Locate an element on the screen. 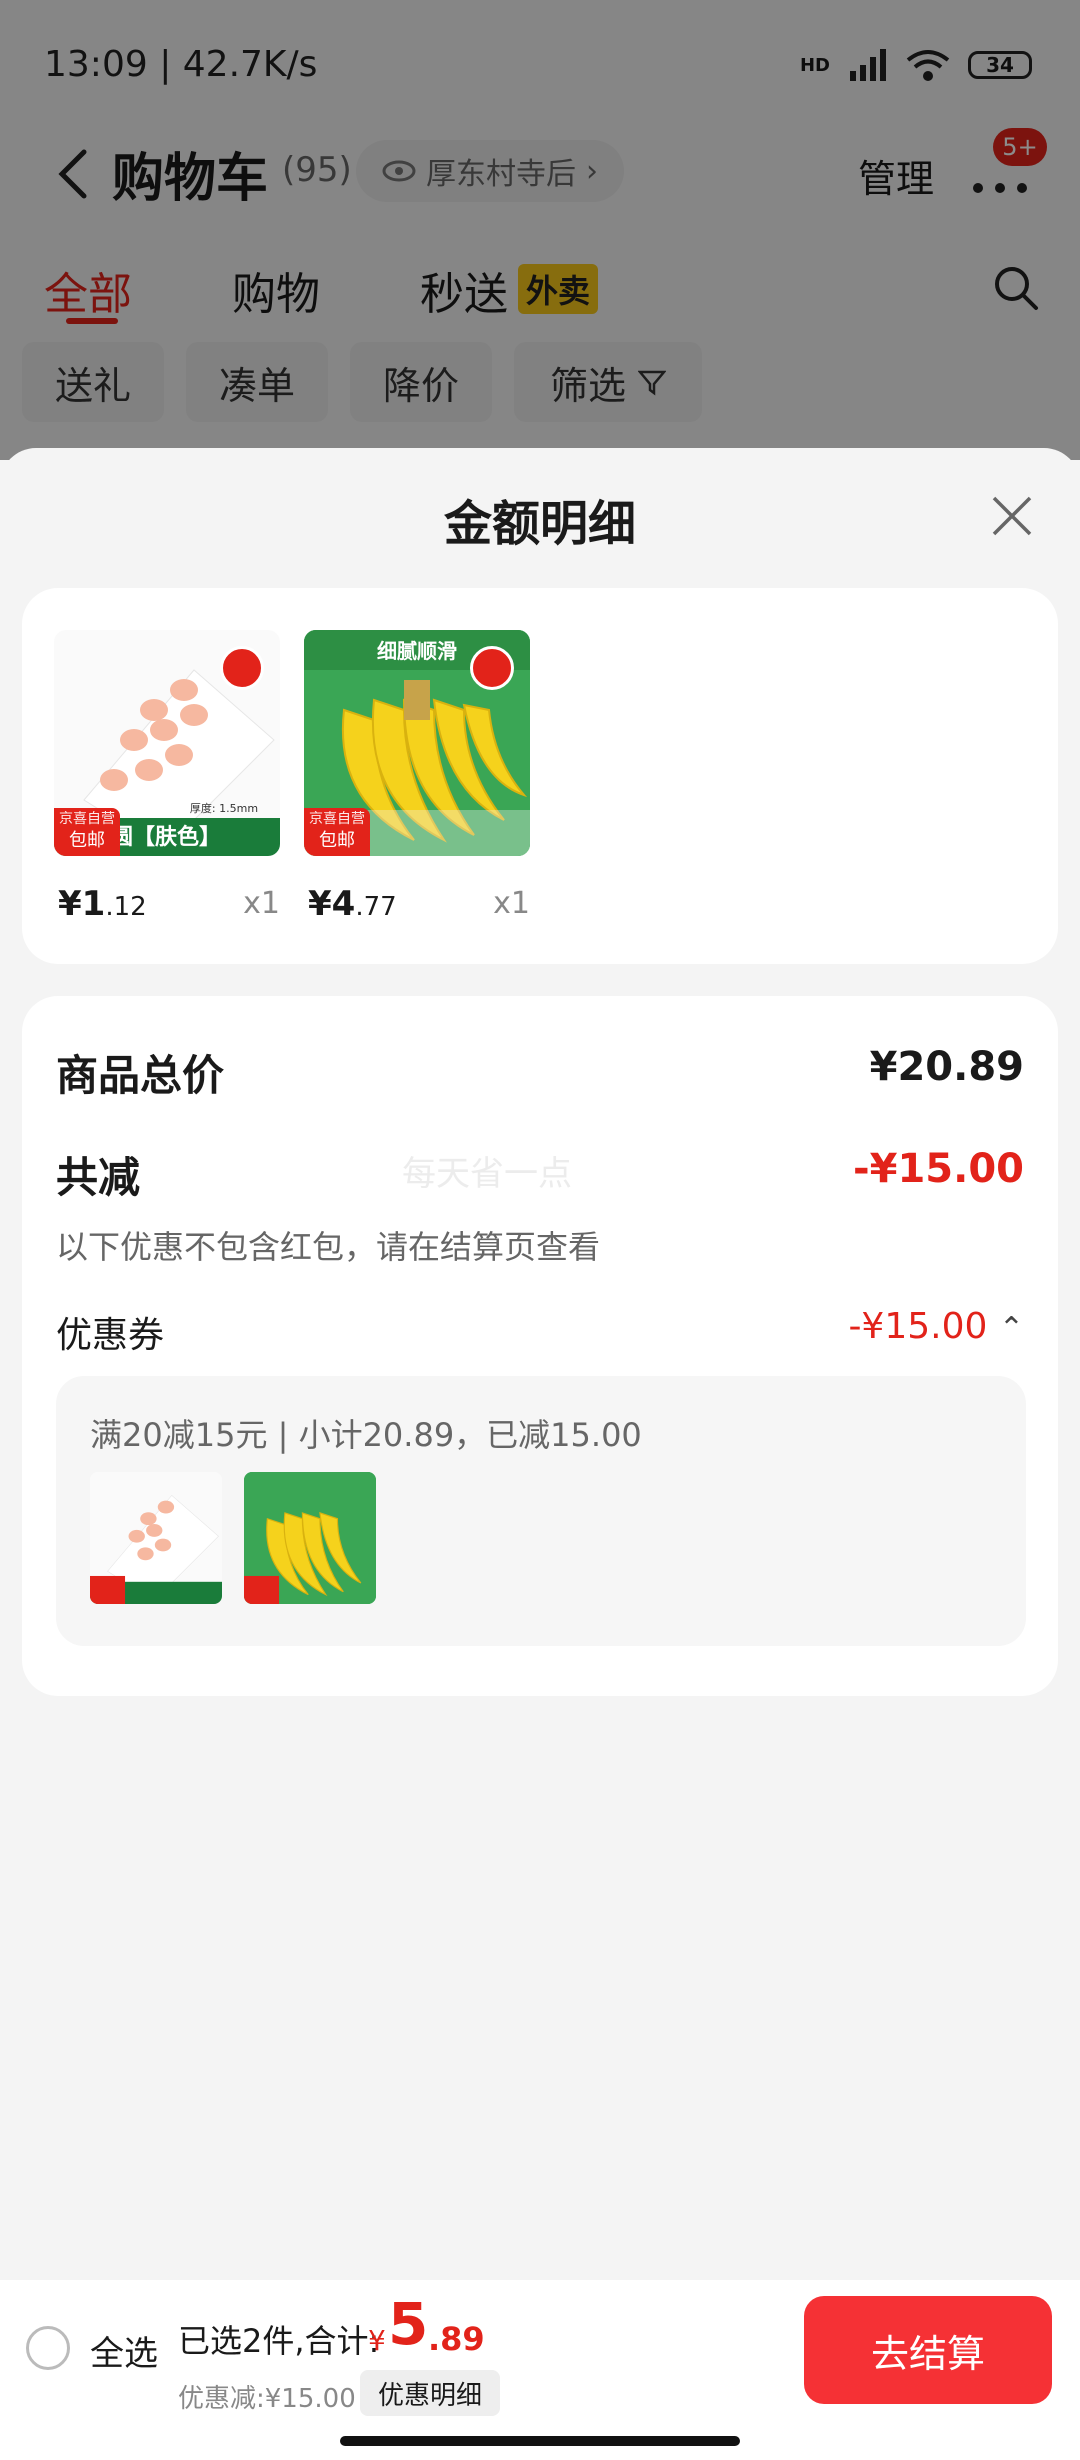 This screenshot has height=2460, width=1080. coupon-product-thumb-pads is located at coordinates (156, 1538).